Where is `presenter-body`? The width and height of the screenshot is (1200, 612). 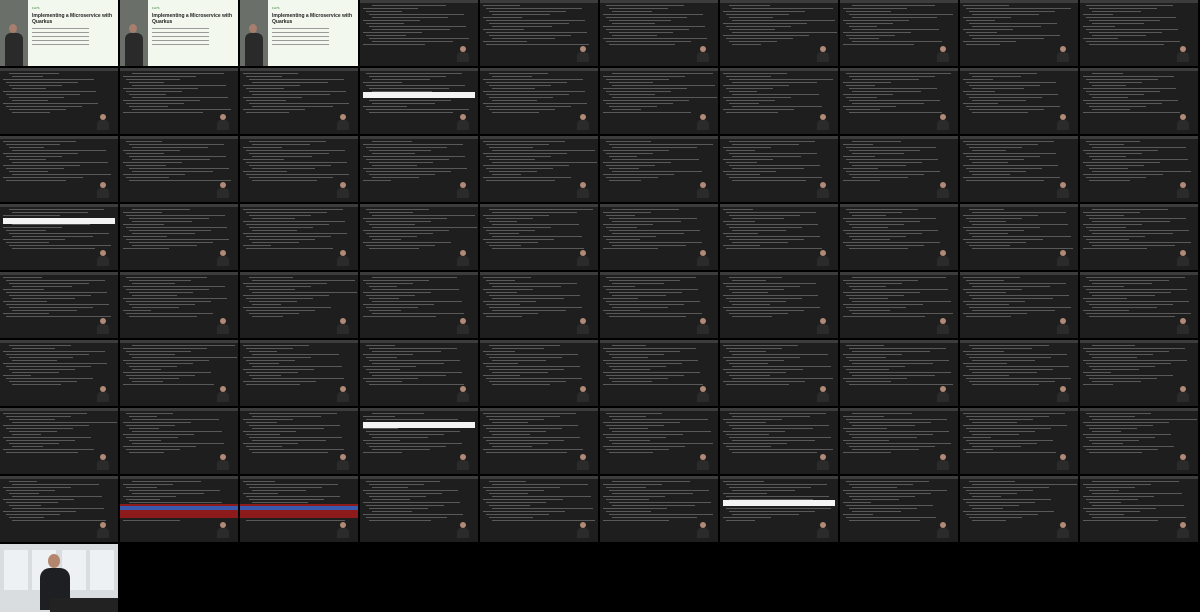 presenter-body is located at coordinates (1063, 397).